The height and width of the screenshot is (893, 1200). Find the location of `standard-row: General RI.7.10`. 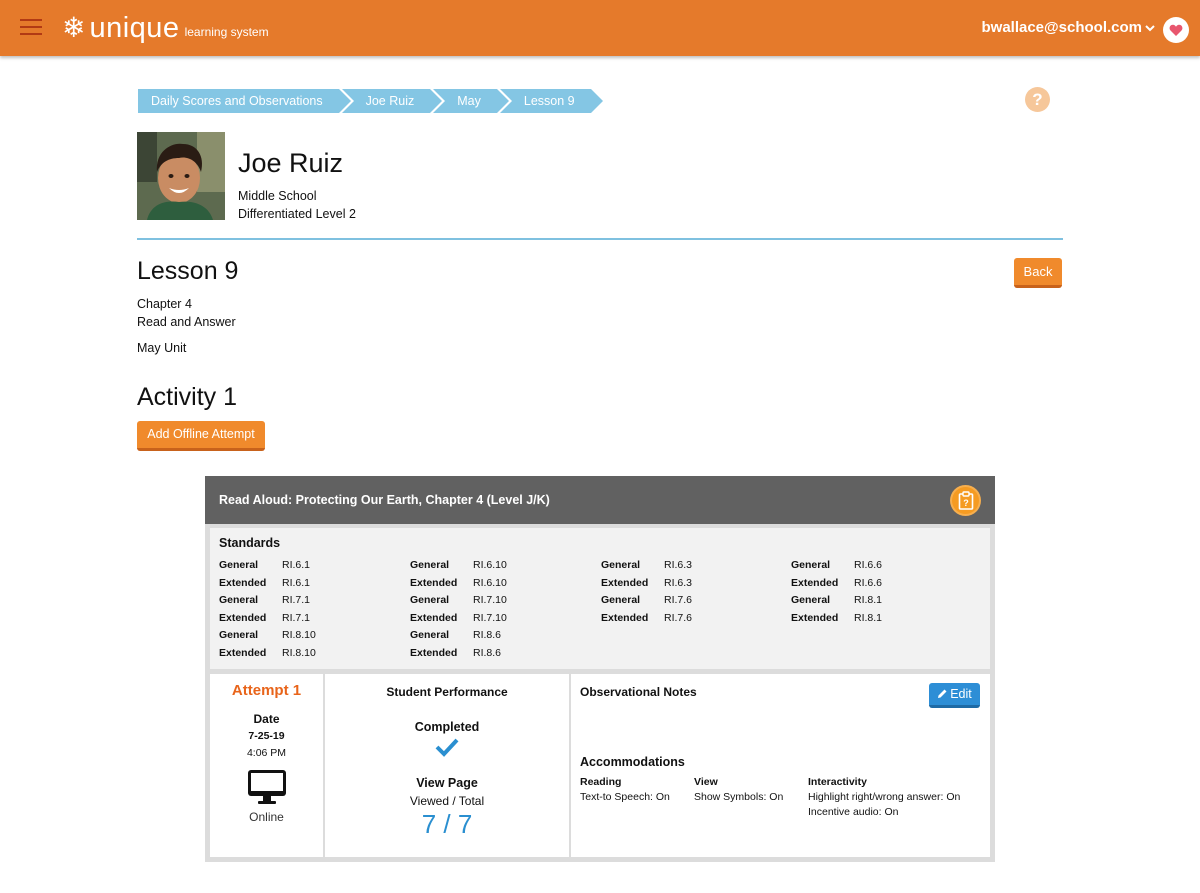

standard-row: General RI.7.10 is located at coordinates (458, 603).